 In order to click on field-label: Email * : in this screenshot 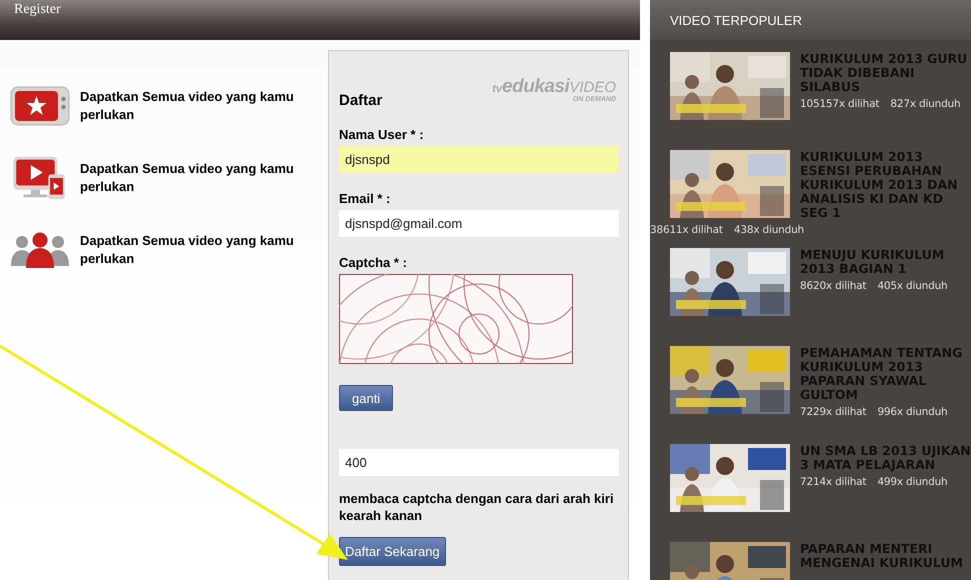, I will do `click(365, 198)`.